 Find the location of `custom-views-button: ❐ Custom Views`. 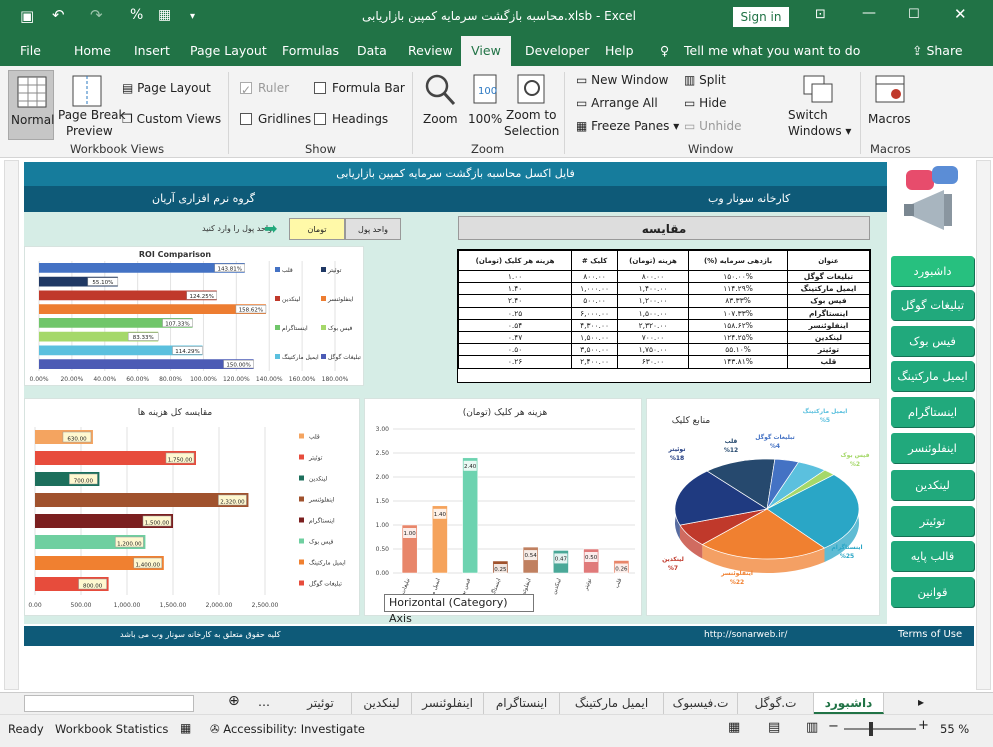

custom-views-button: ❐ Custom Views is located at coordinates (171, 119).